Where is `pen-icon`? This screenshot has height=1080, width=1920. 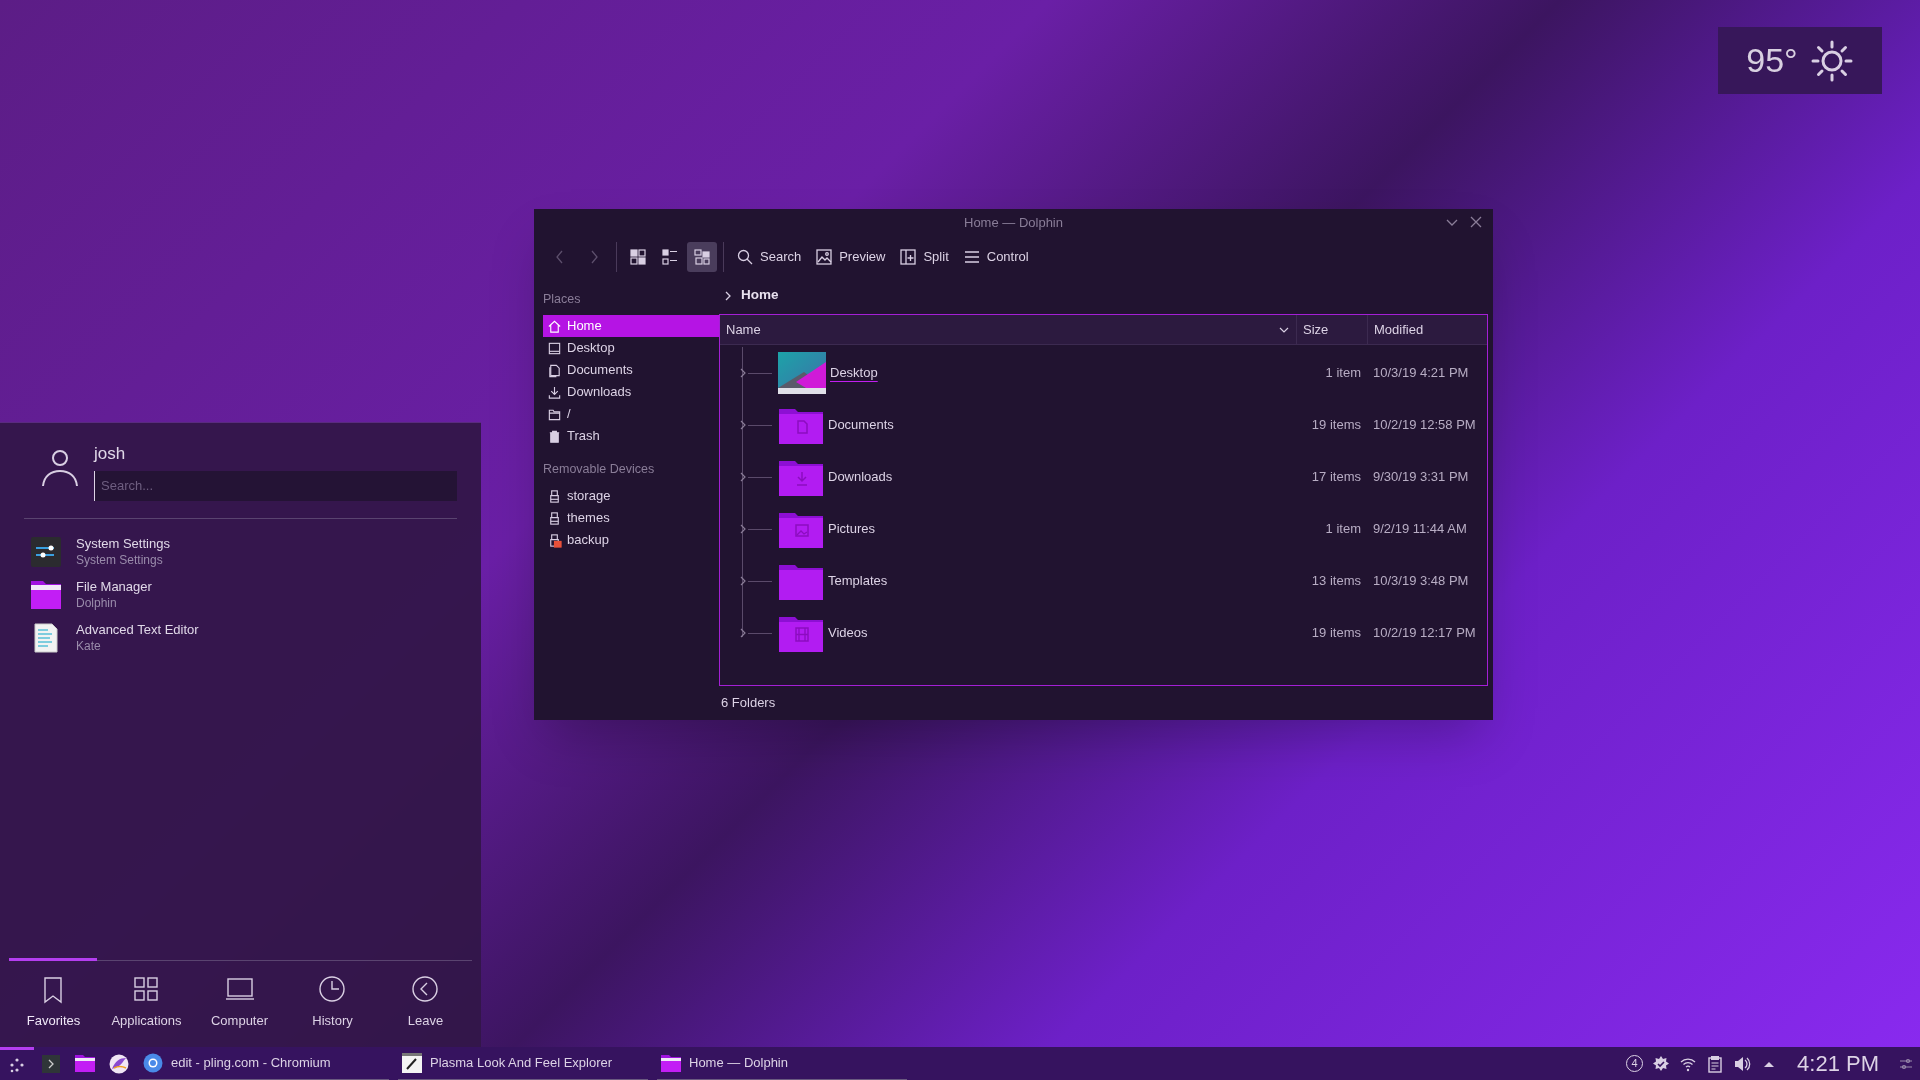 pen-icon is located at coordinates (412, 1063).